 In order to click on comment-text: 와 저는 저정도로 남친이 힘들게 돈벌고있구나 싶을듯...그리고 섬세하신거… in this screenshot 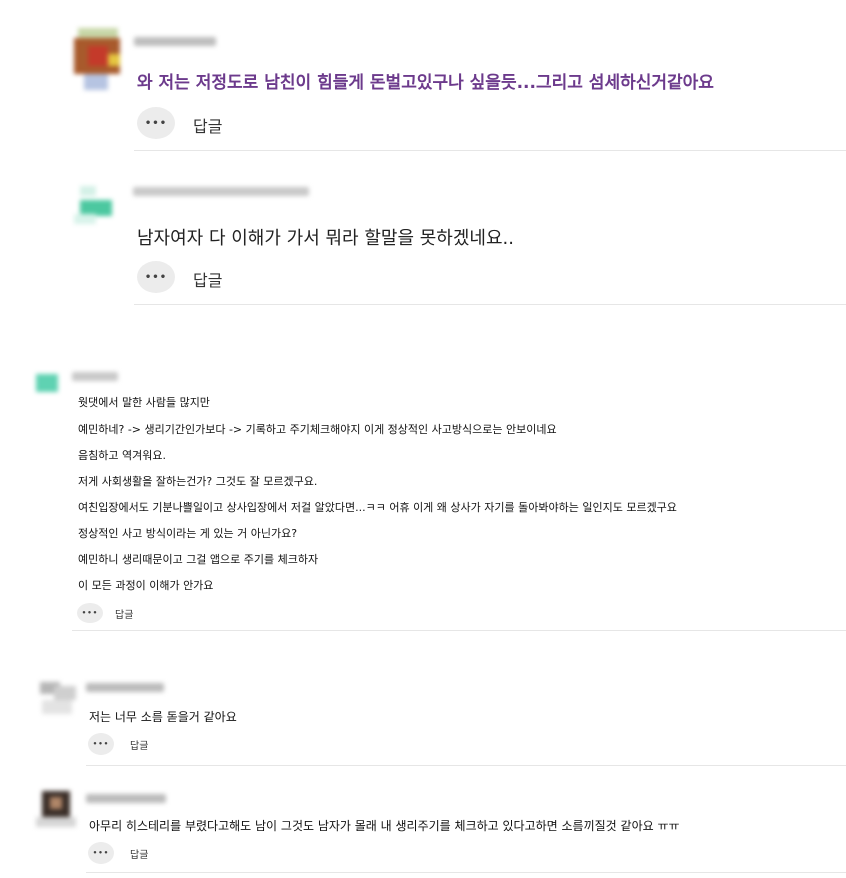, I will do `click(425, 83)`.